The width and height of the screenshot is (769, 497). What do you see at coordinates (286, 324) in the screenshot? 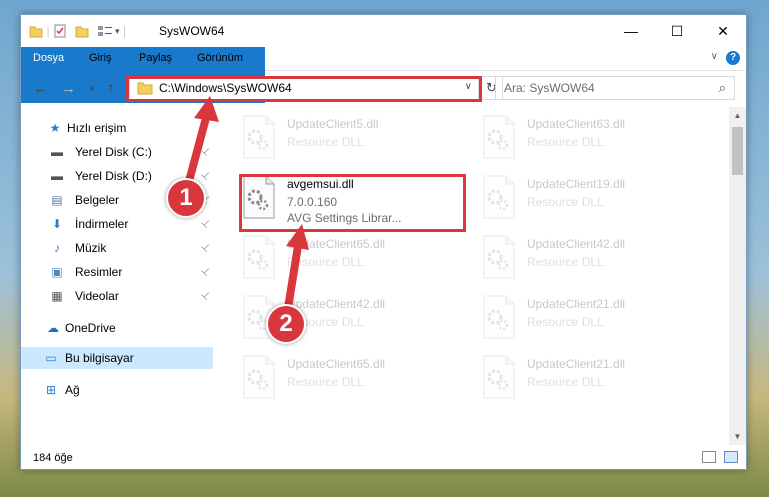
I see `step-2-badge: 2` at bounding box center [286, 324].